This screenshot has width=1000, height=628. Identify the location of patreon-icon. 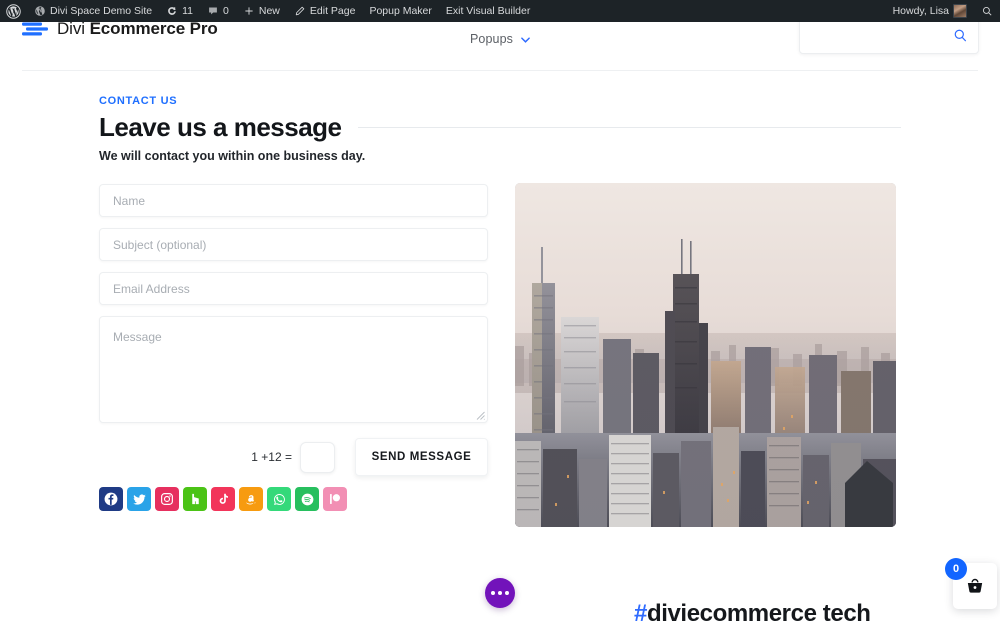
(335, 499).